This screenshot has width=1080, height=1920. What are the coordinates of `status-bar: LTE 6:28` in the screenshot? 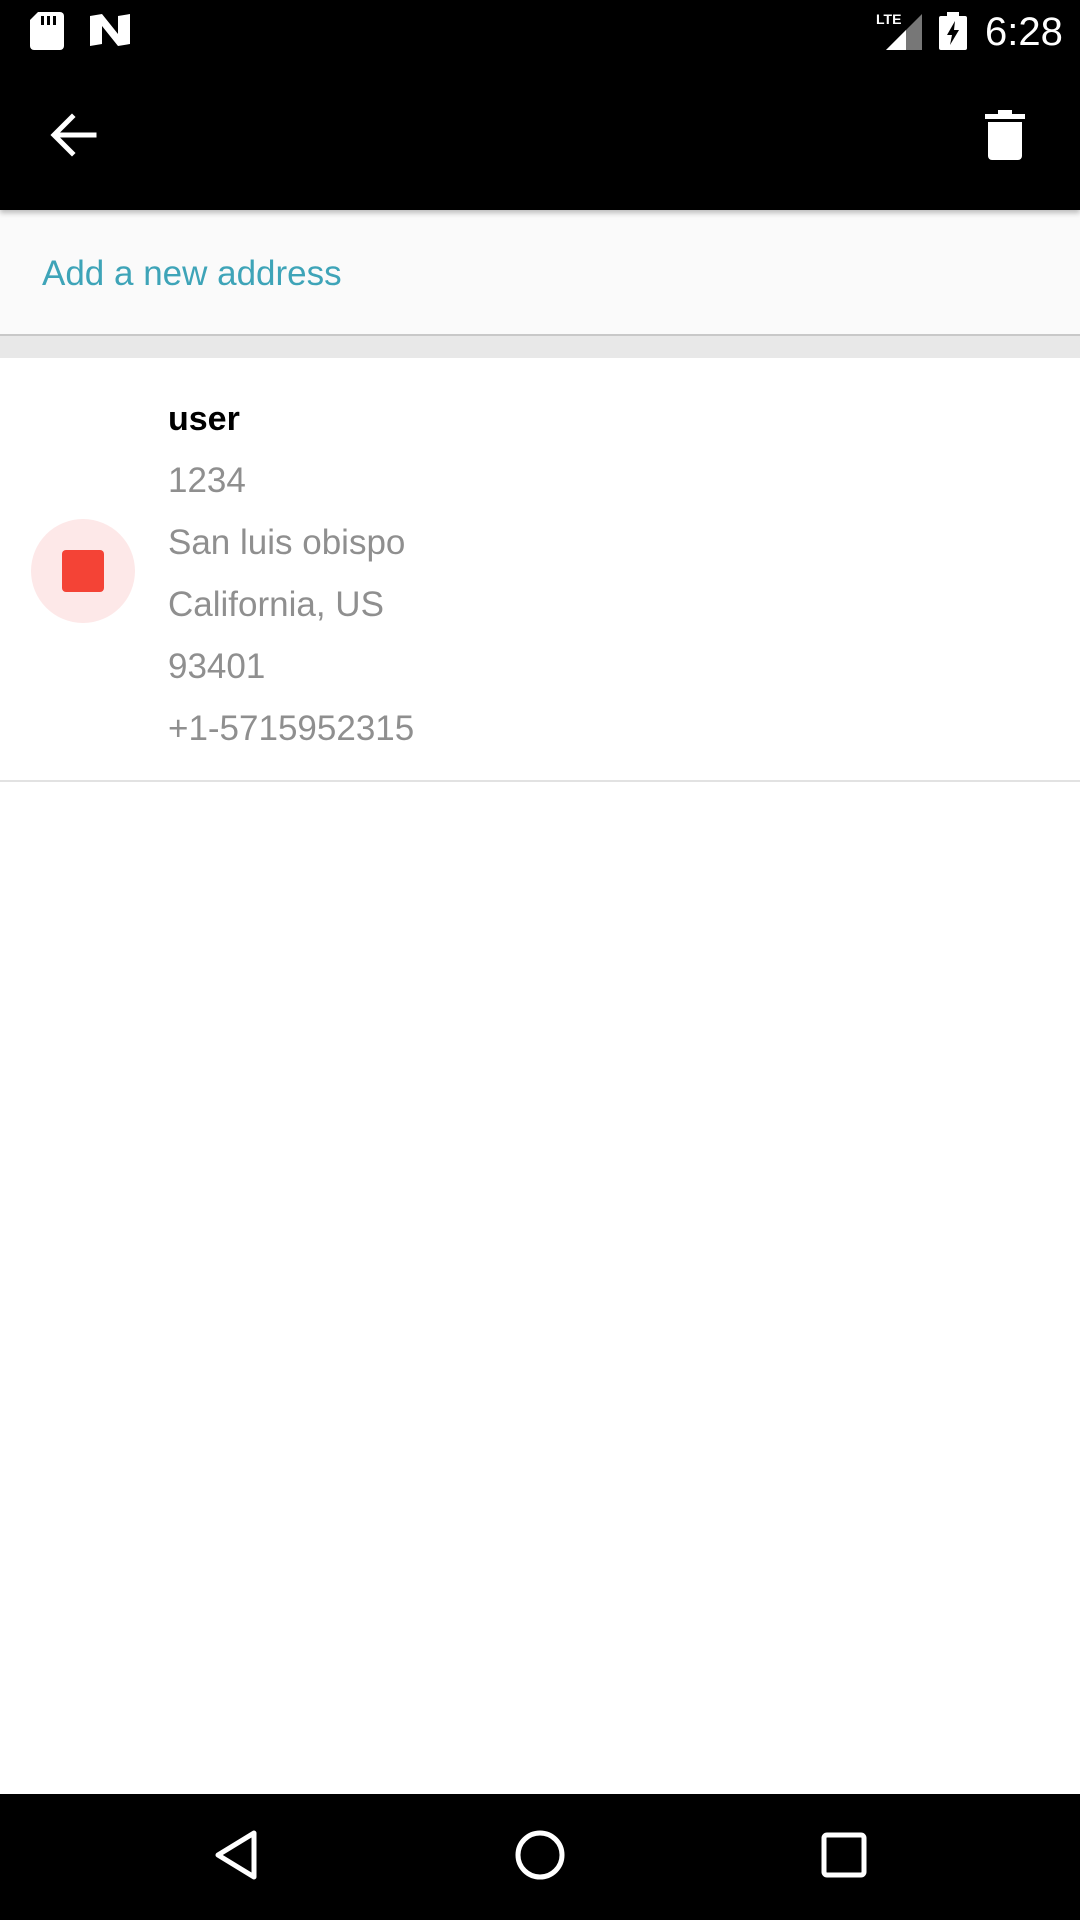 It's located at (540, 31).